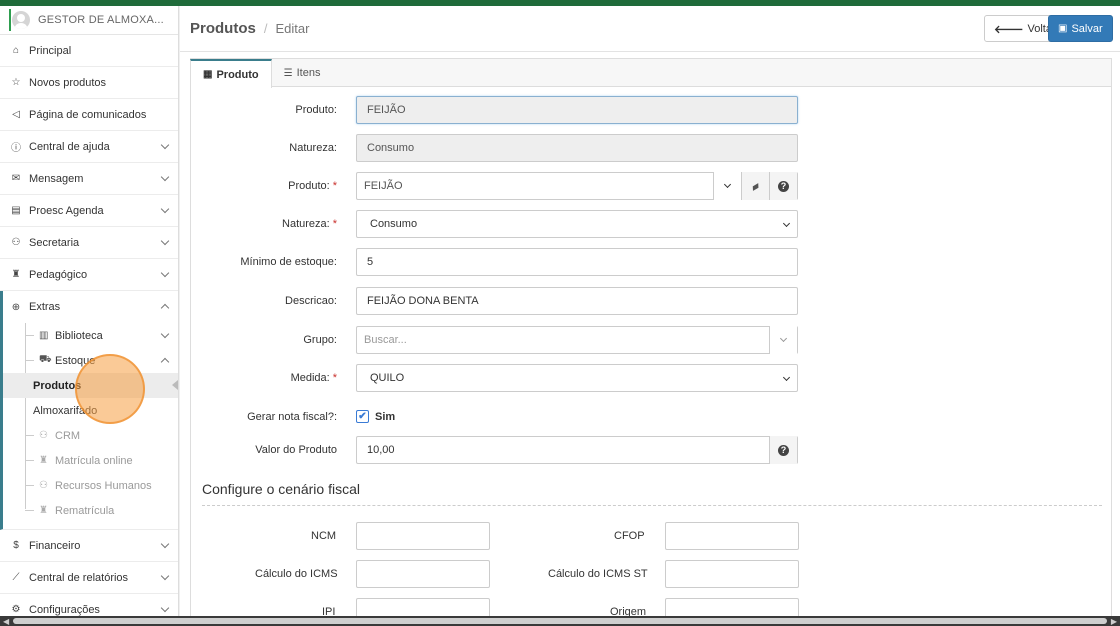 The height and width of the screenshot is (626, 1120). What do you see at coordinates (79, 577) in the screenshot?
I see `nav-label: Central de relatórios` at bounding box center [79, 577].